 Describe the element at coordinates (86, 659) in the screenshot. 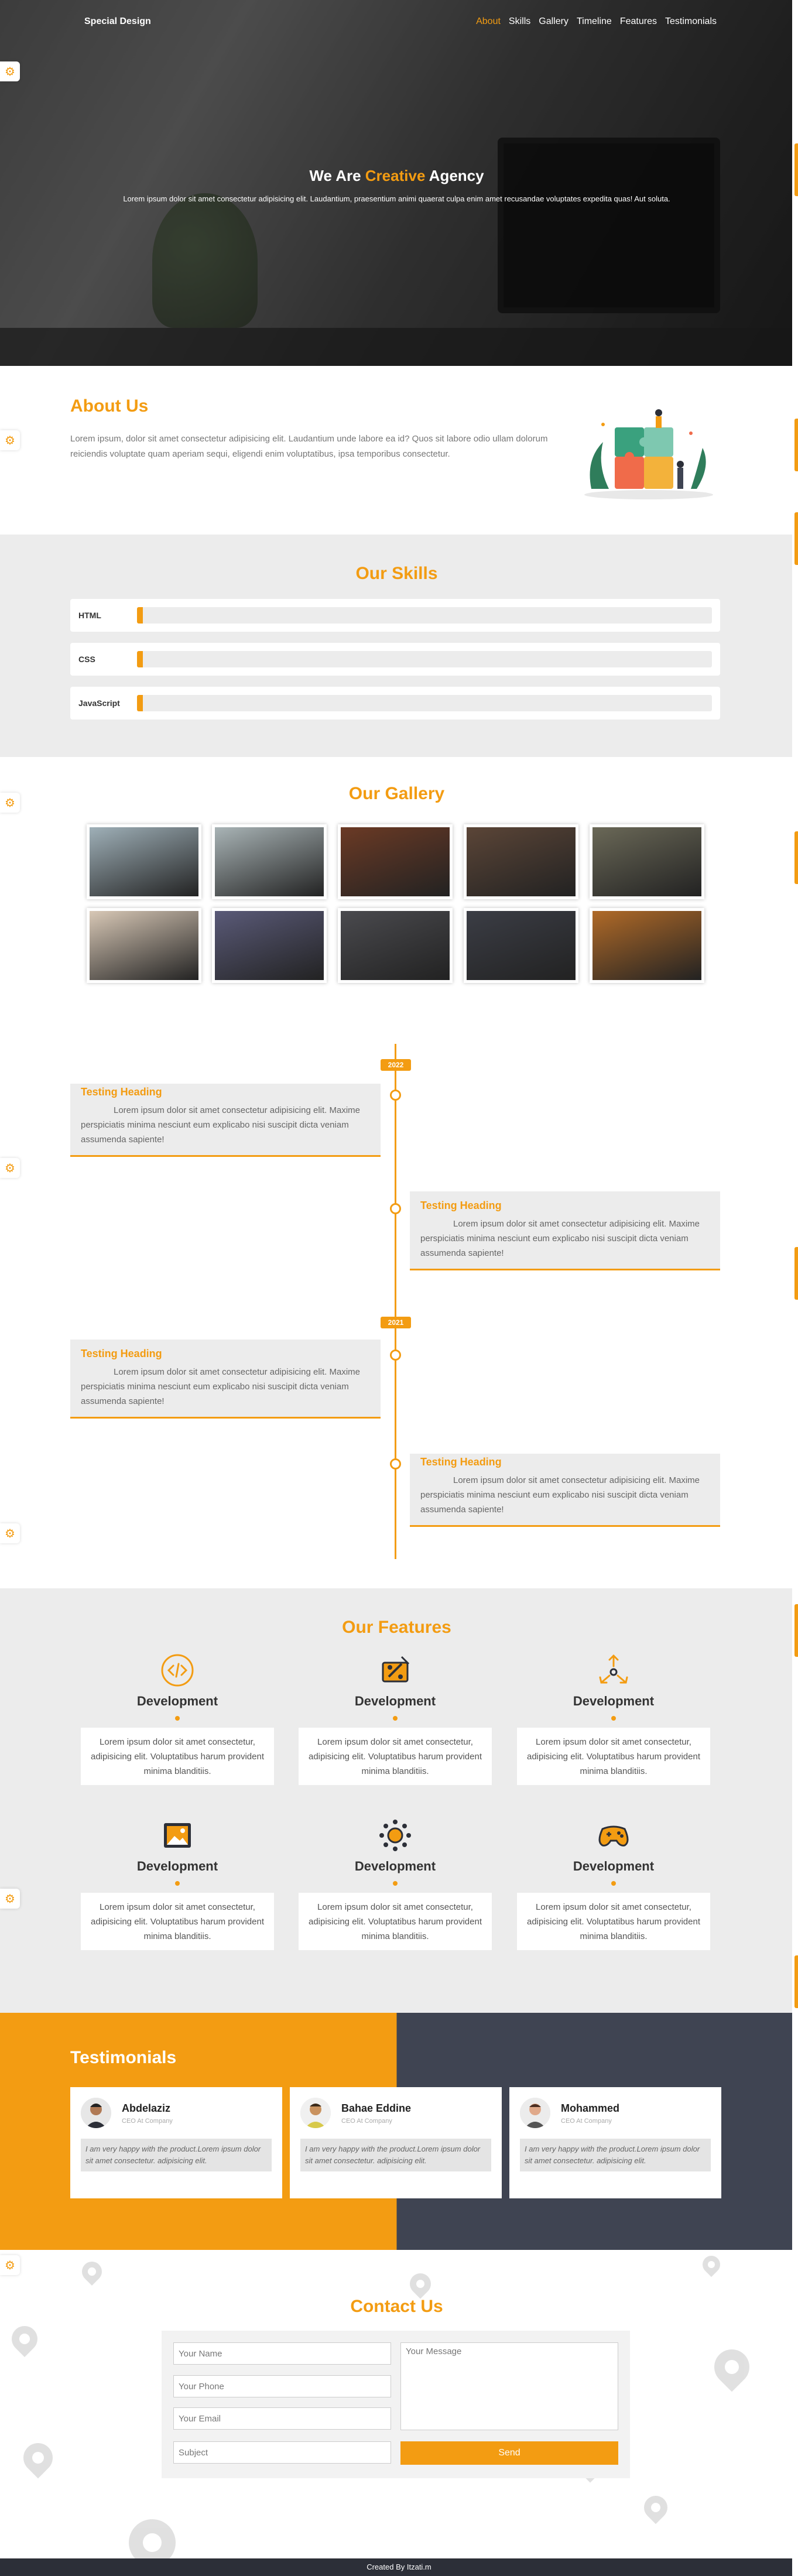

I see `skill-name: CSS` at that location.